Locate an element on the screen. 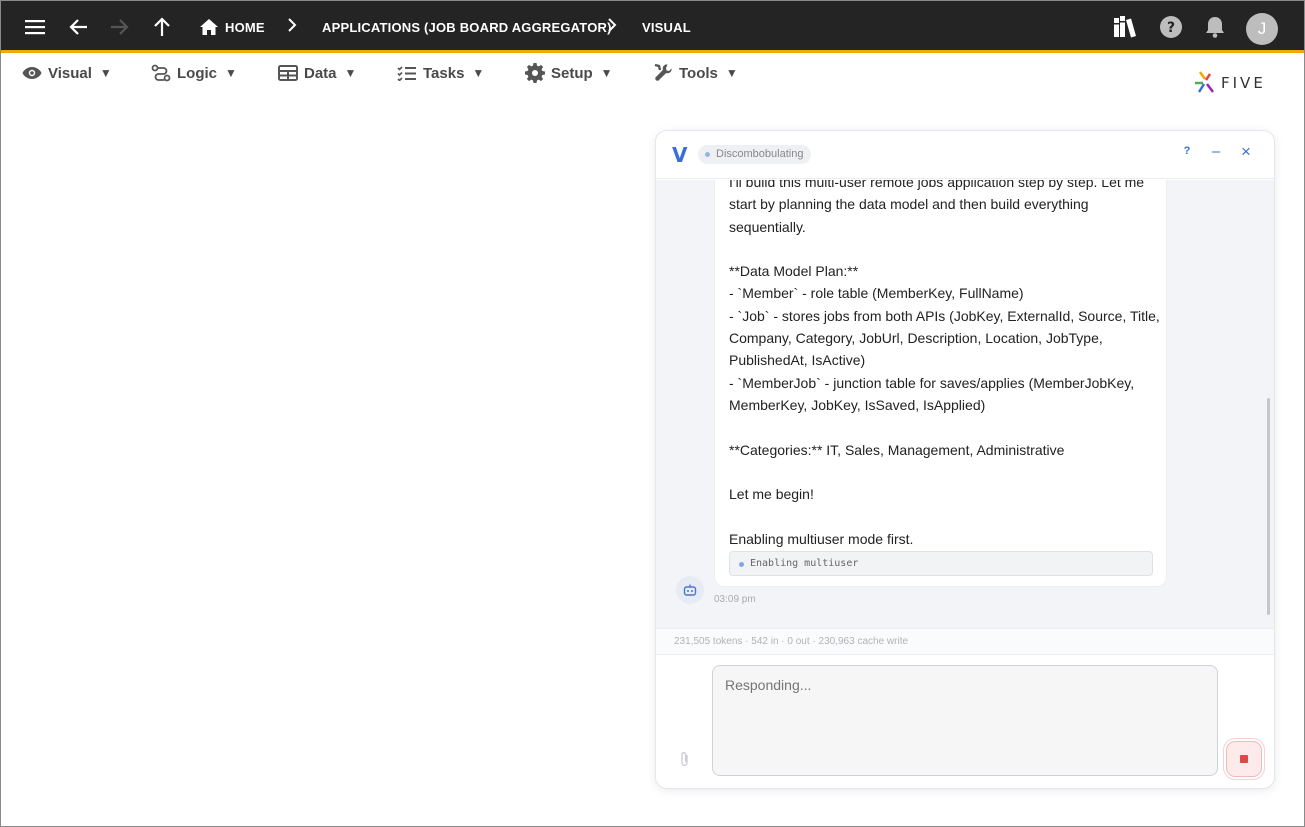 The width and height of the screenshot is (1305, 827). menu-logic: Logic ▼ is located at coordinates (194, 73).